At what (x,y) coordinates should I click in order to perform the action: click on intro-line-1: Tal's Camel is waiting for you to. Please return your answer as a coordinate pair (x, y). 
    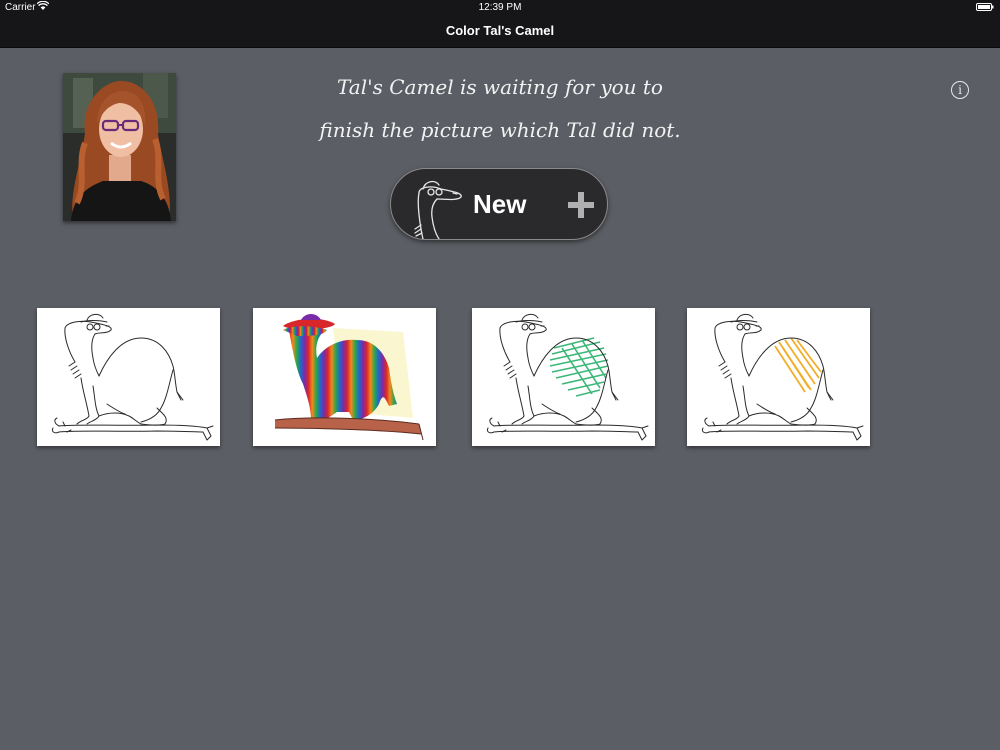
    Looking at the image, I should click on (500, 87).